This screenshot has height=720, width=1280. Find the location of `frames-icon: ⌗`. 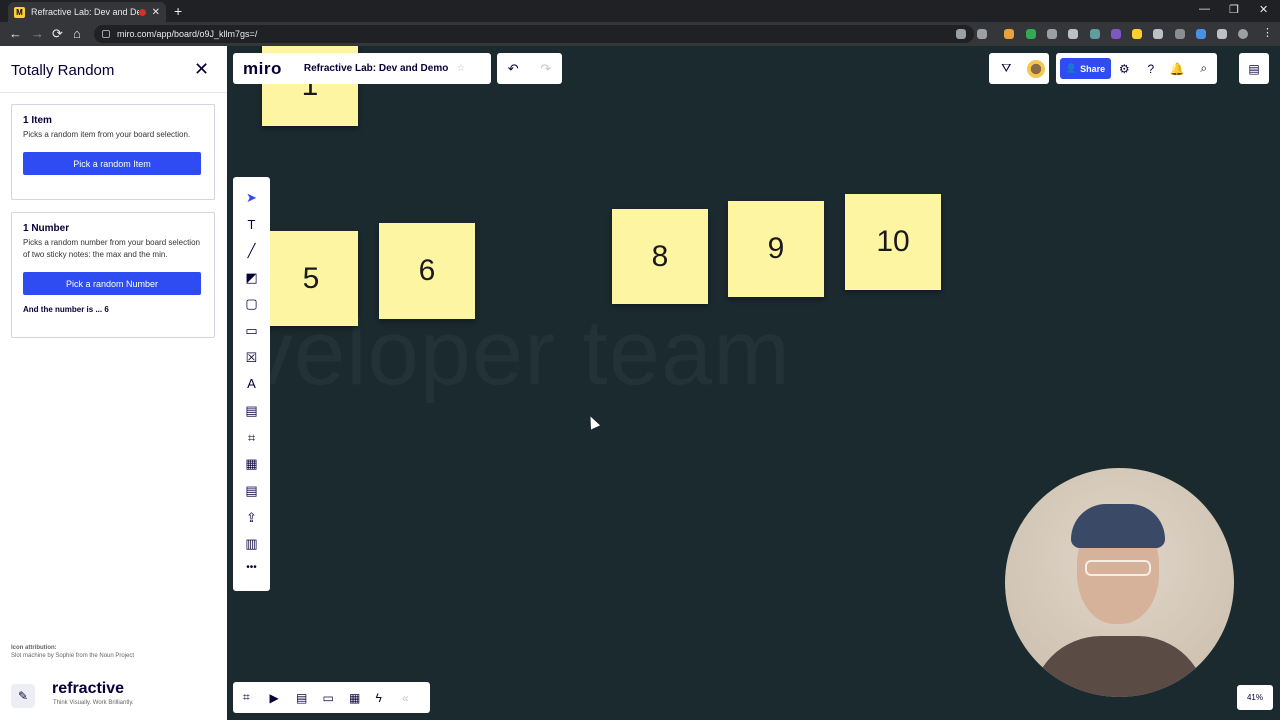

frames-icon: ⌗ is located at coordinates (256, 697).